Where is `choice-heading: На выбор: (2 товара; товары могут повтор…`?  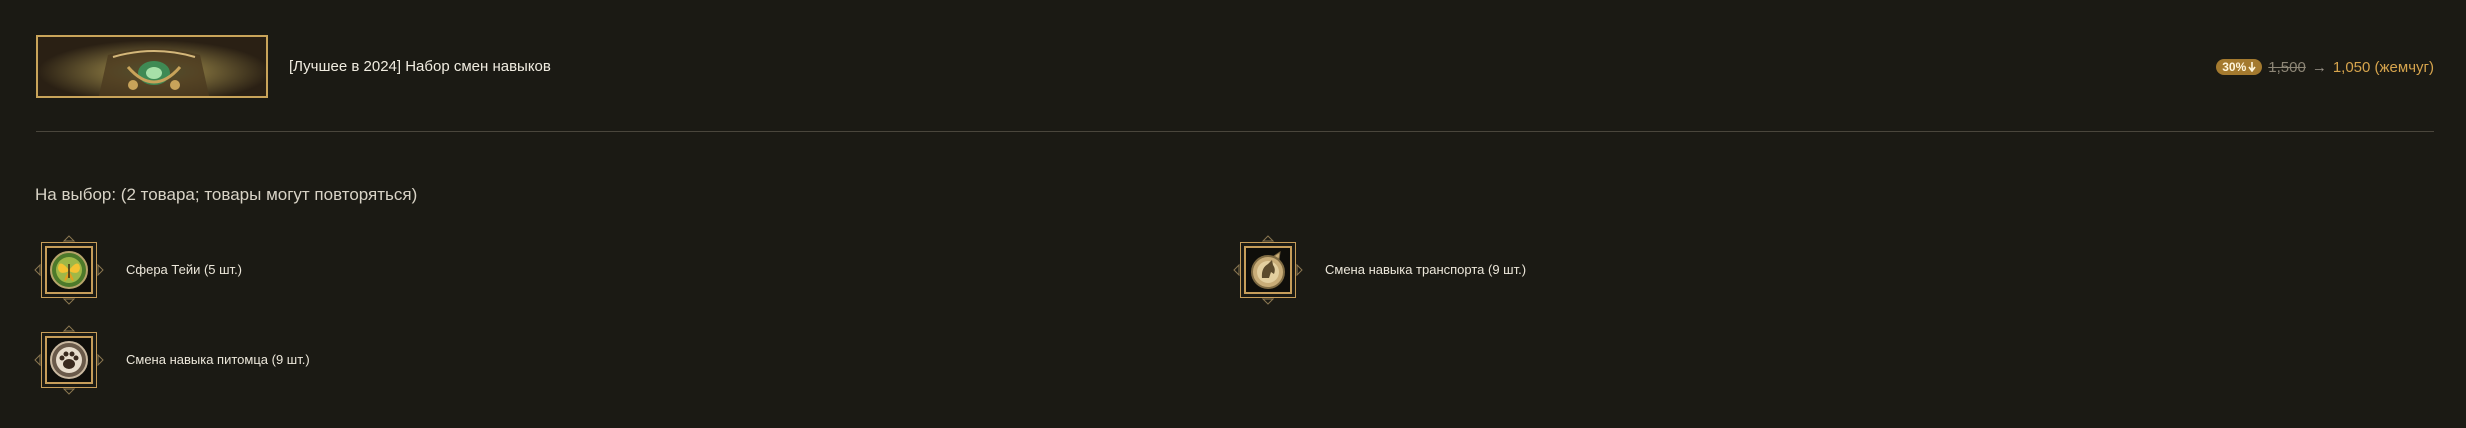
choice-heading: На выбор: (2 товара; товары могут повтор… is located at coordinates (226, 194).